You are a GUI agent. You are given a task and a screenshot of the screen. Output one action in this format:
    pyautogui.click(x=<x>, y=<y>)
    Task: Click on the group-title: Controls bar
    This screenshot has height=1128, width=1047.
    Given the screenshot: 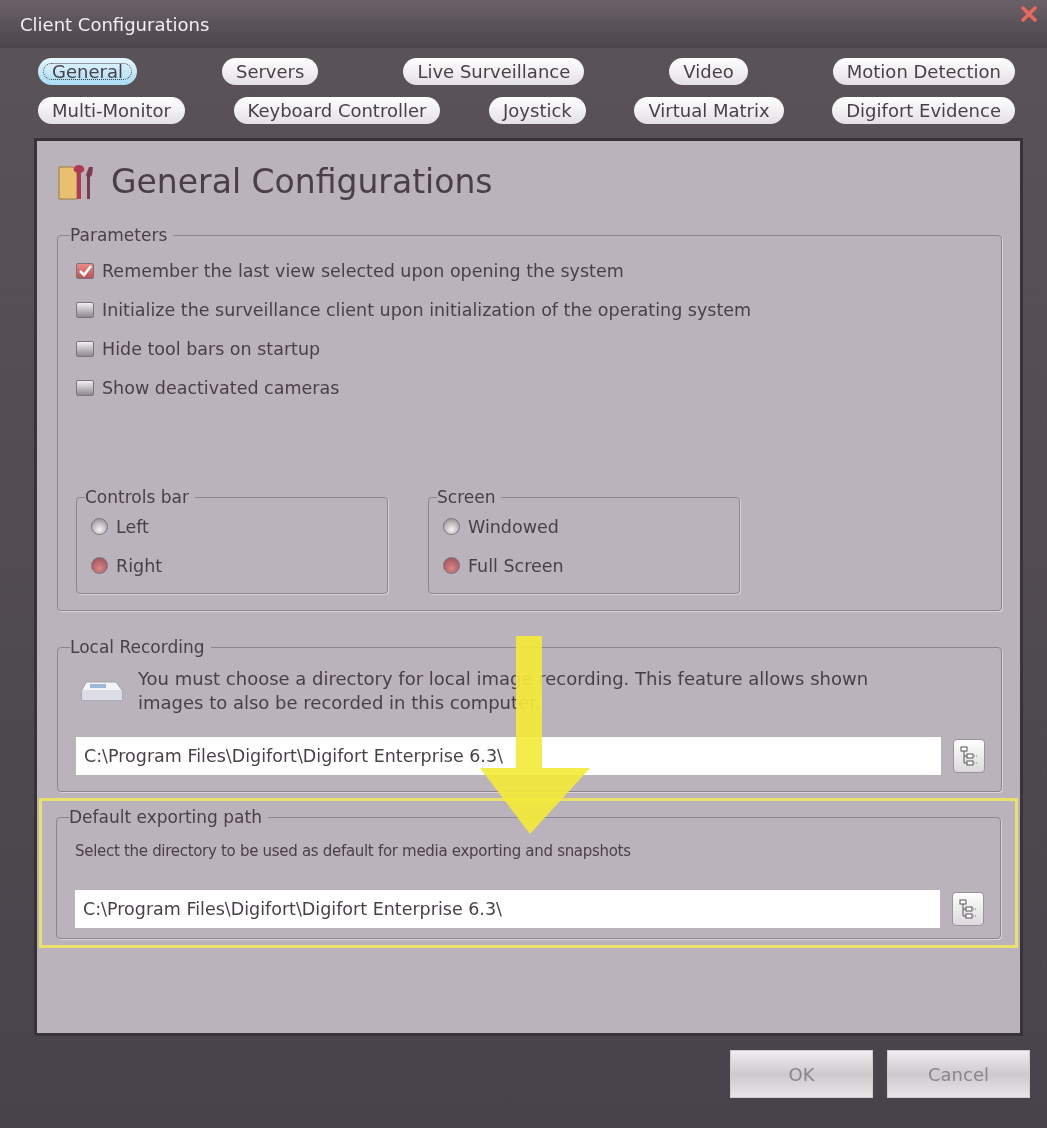 What is the action you would take?
    pyautogui.click(x=137, y=497)
    